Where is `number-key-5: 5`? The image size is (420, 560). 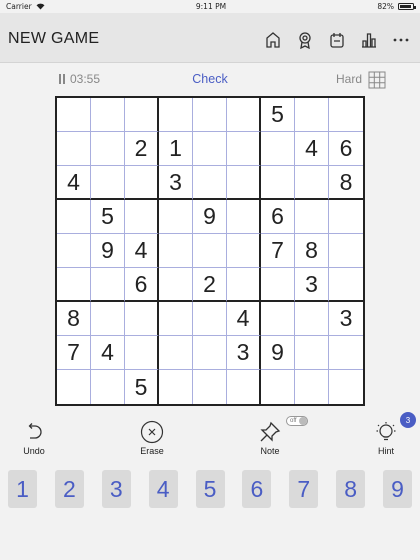
number-key-5: 5 is located at coordinates (210, 489).